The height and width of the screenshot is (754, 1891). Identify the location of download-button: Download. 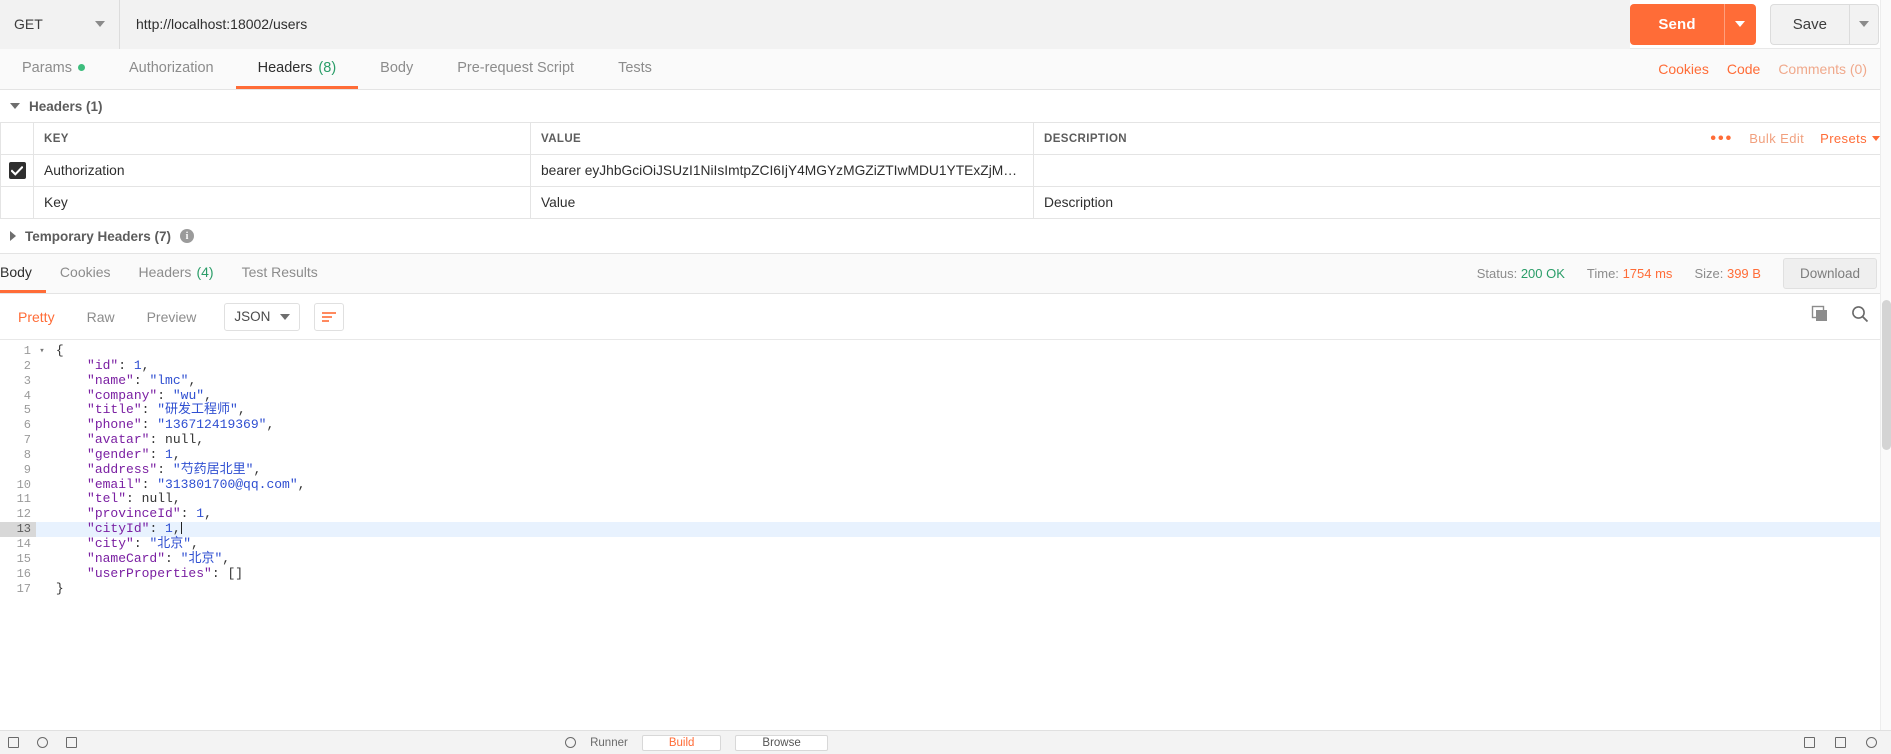
(1829, 273).